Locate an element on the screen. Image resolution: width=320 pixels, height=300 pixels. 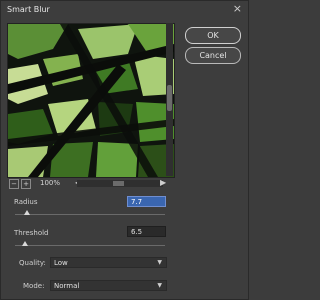
threshold-label: Threshold is located at coordinates (31, 233).